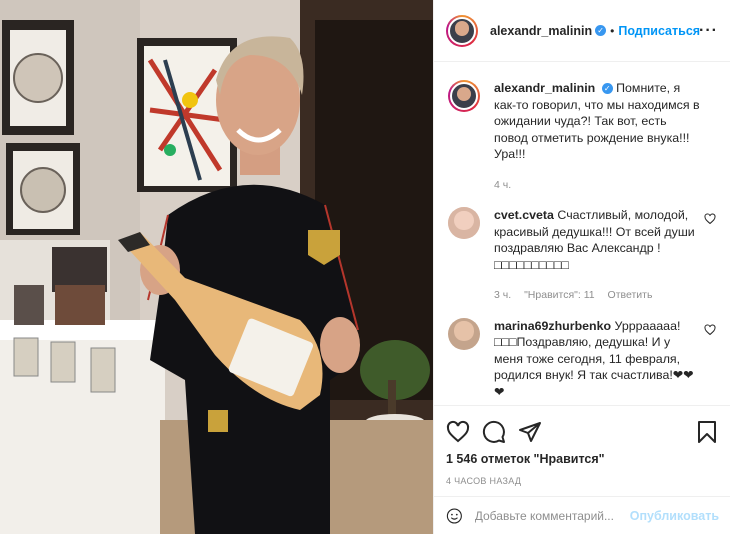  What do you see at coordinates (552, 515) in the screenshot?
I see `comment-input` at bounding box center [552, 515].